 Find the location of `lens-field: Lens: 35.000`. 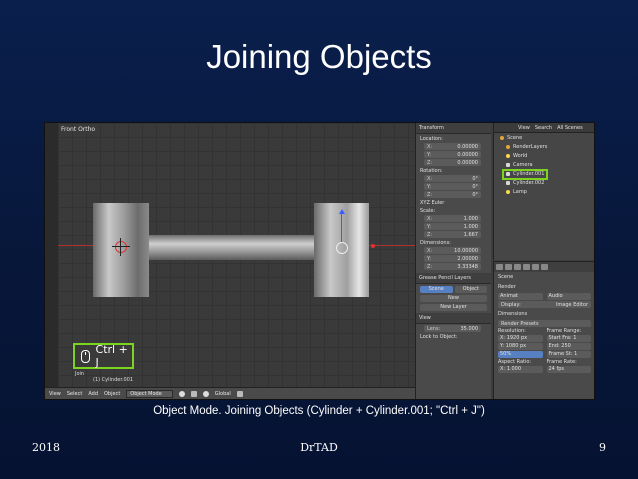

lens-field: Lens: 35.000 is located at coordinates (452, 328).